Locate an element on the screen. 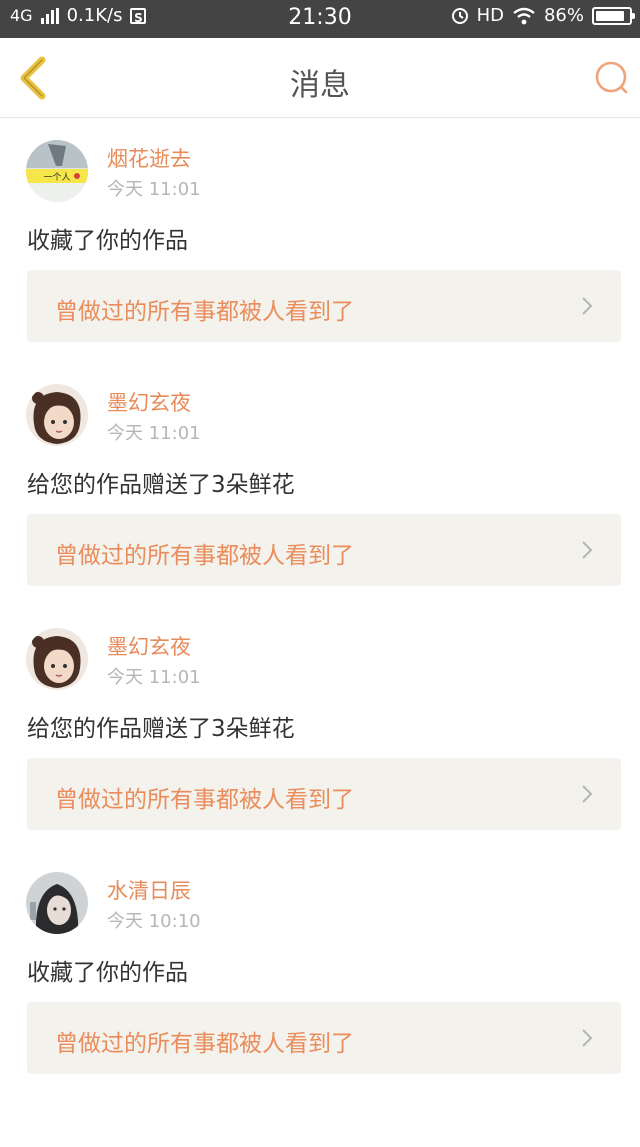 This screenshot has width=640, height=1147. battery-icon is located at coordinates (613, 15).